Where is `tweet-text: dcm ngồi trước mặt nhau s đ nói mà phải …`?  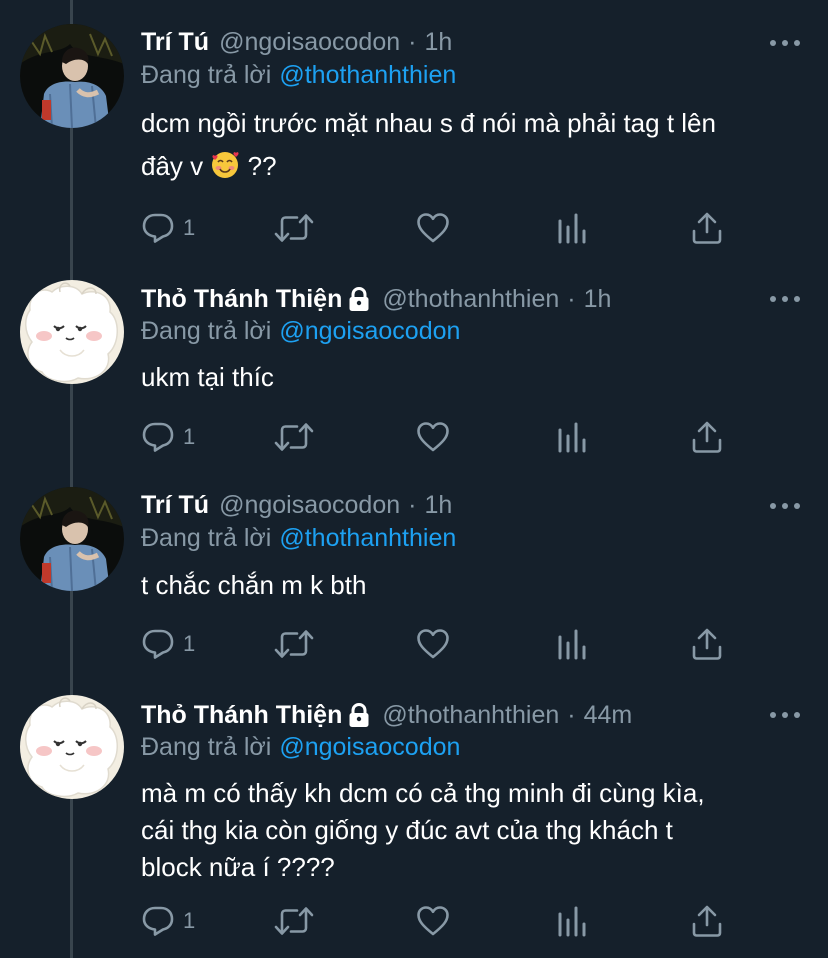 tweet-text: dcm ngồi trước mặt nhau s đ nói mà phải … is located at coordinates (471, 145).